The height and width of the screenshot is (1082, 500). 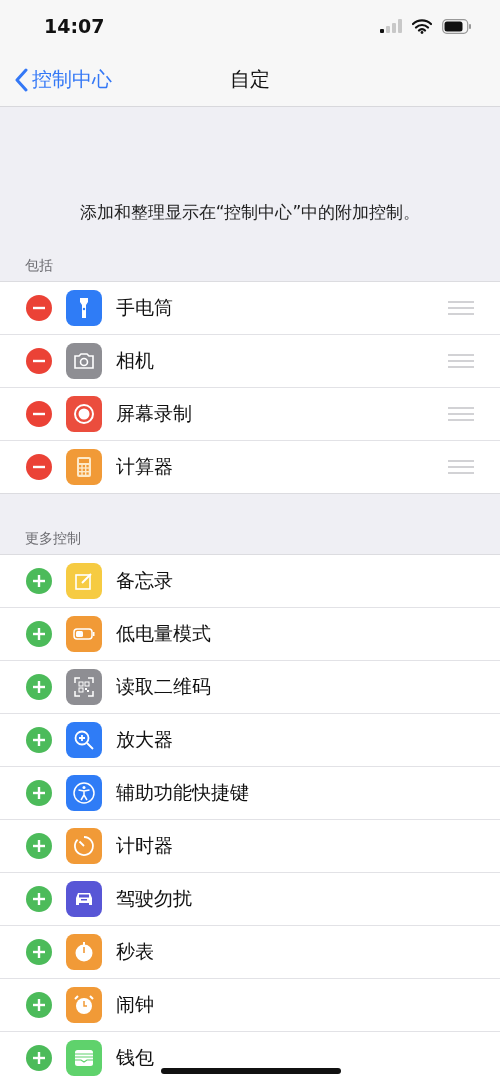 I want to click on accessibility-icon, so click(x=84, y=793).